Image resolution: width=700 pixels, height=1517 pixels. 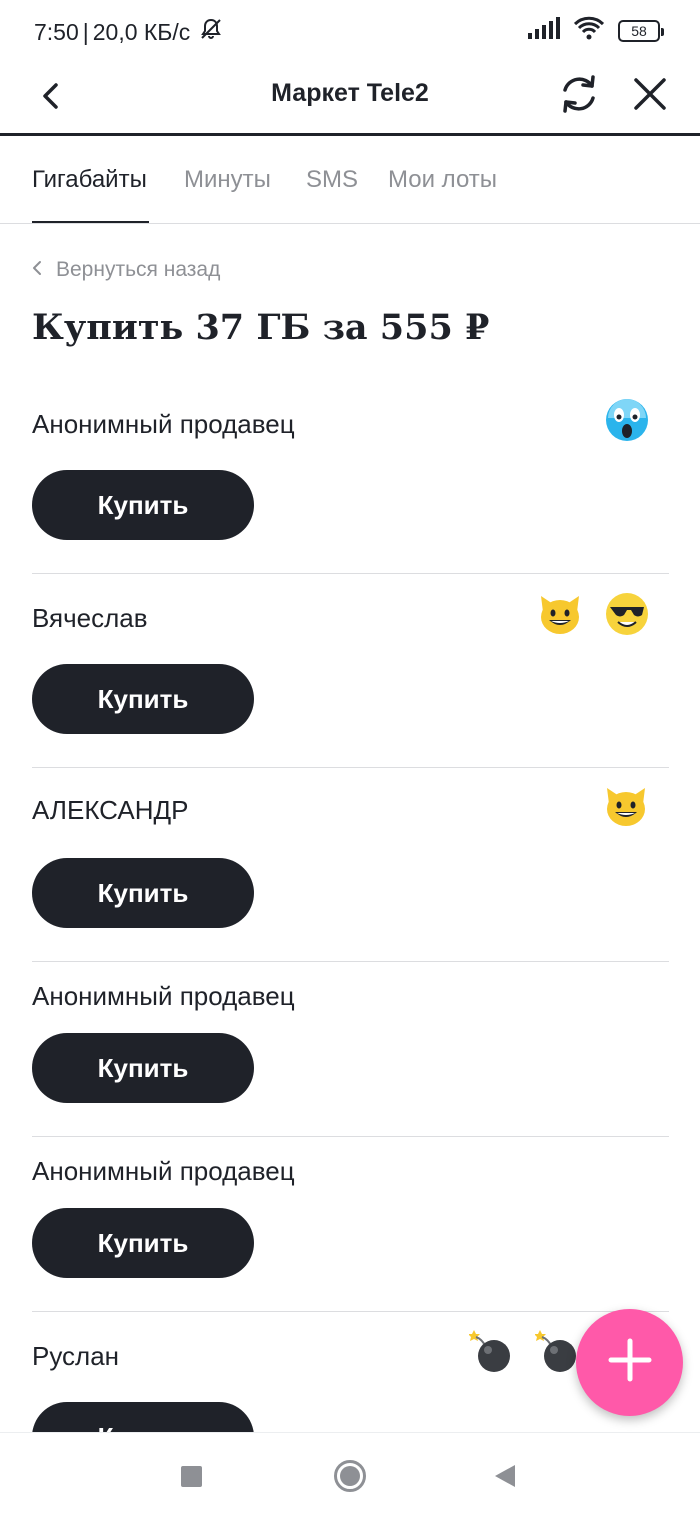 I want to click on mute-bell-icon, so click(x=211, y=32).